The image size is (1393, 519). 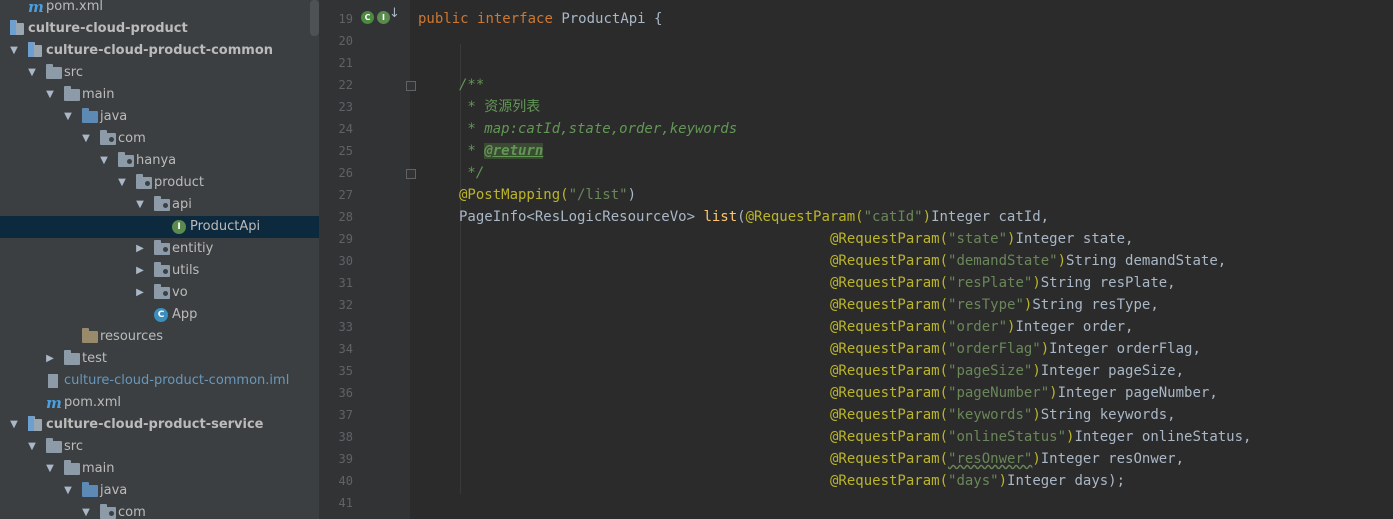 What do you see at coordinates (159, 205) in the screenshot?
I see `tree-item-api: ▼ api` at bounding box center [159, 205].